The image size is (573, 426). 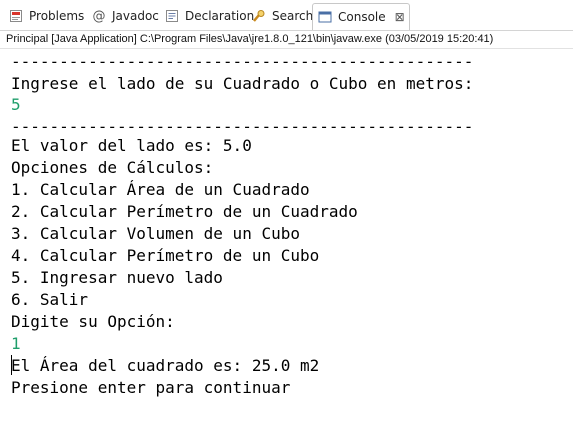 What do you see at coordinates (50, 299) in the screenshot?
I see `console-line: 6. Salir` at bounding box center [50, 299].